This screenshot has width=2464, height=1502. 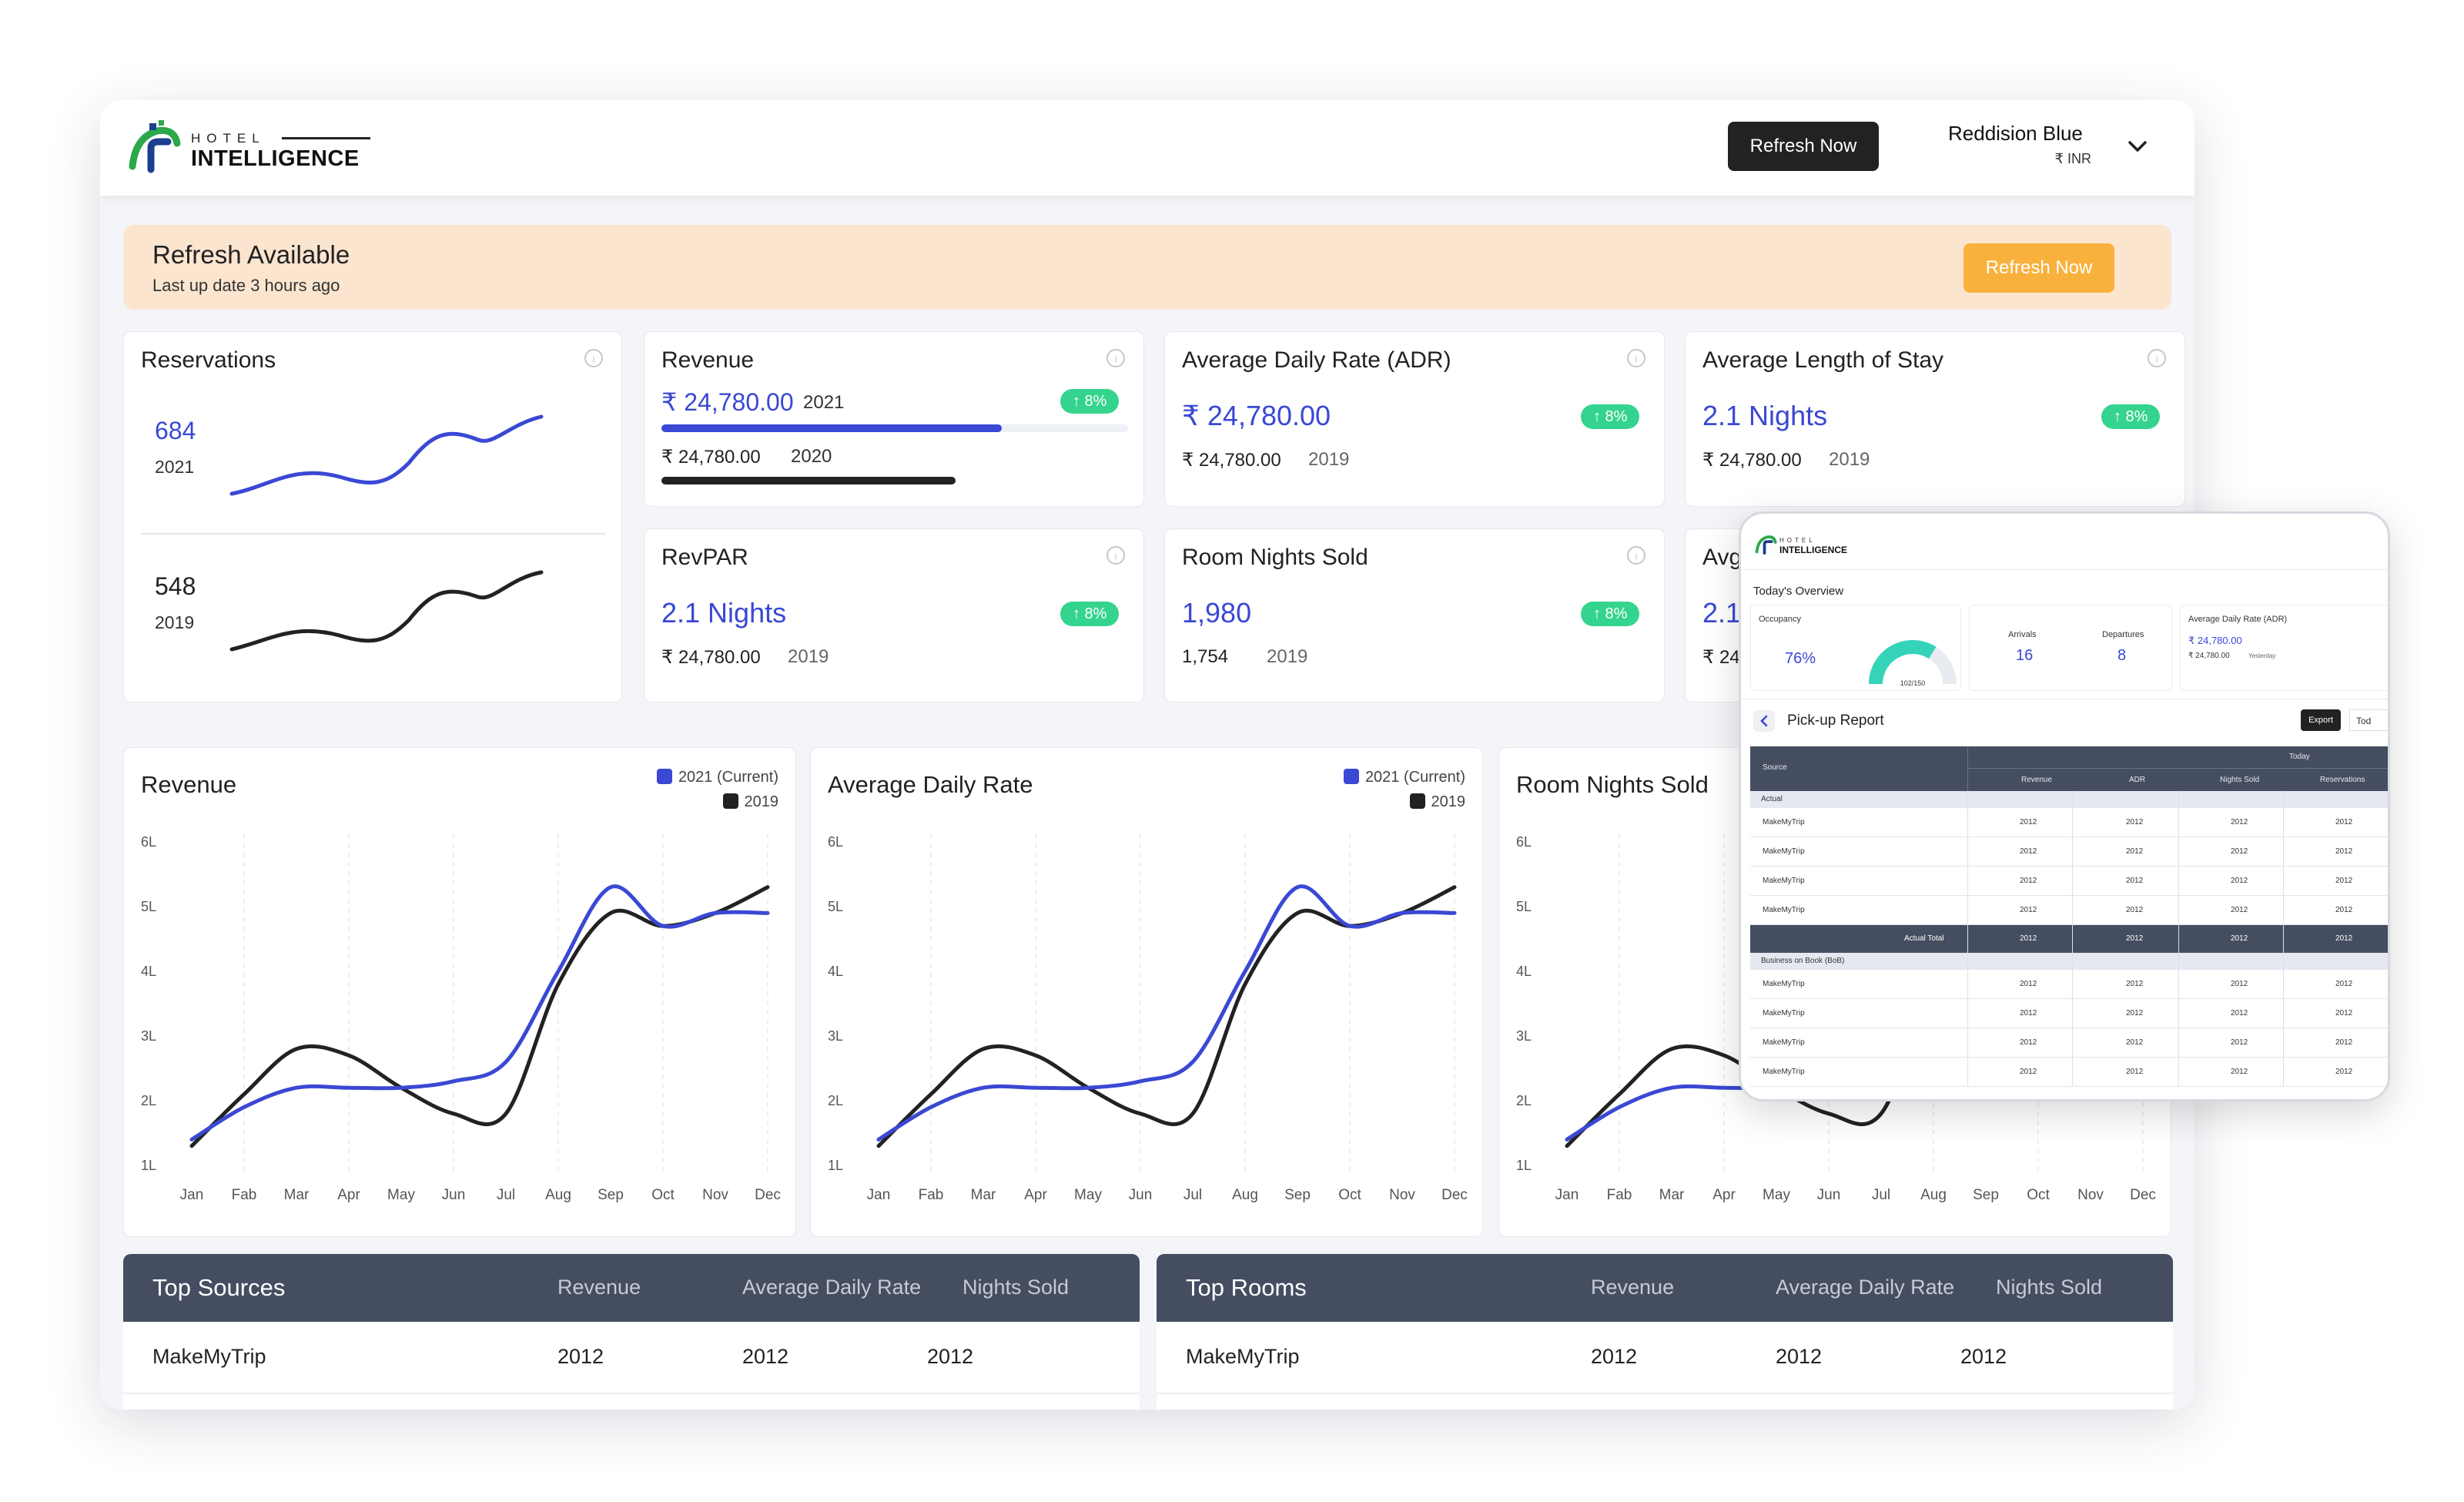 I want to click on refresh-now-button: Refresh Now, so click(x=1804, y=146).